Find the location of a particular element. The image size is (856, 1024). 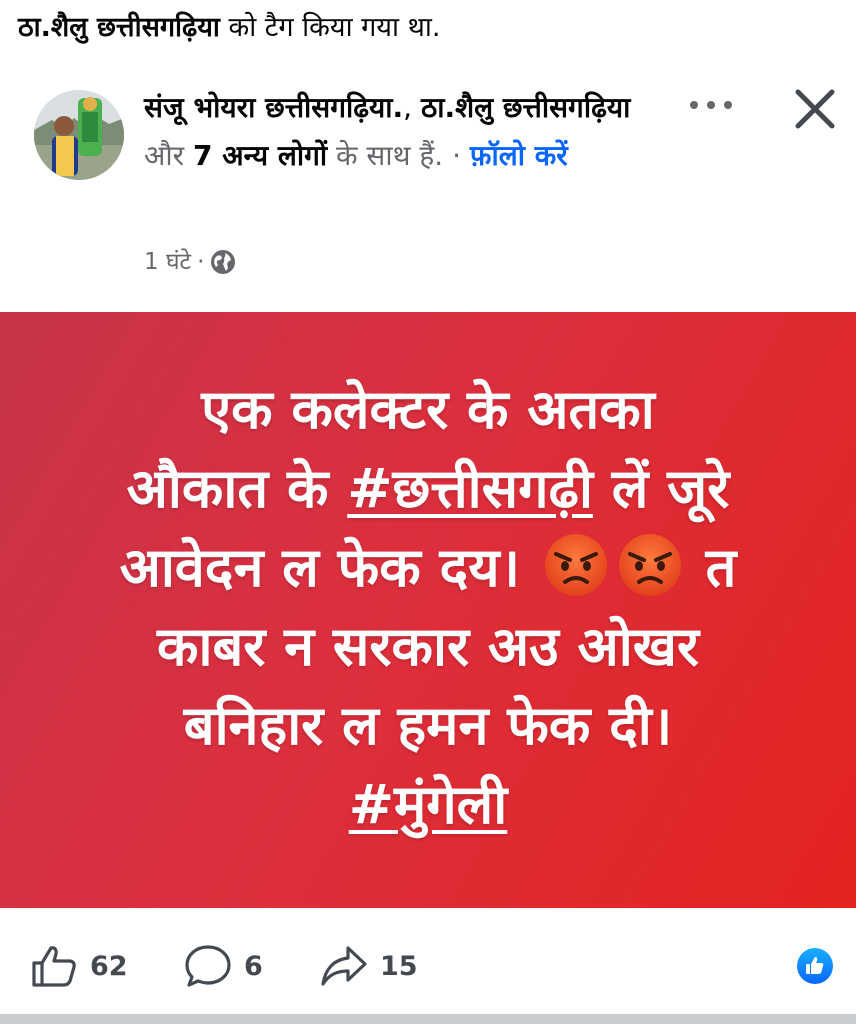

post-line-3: आवेदन ल फेक दय। त is located at coordinates (428, 567).